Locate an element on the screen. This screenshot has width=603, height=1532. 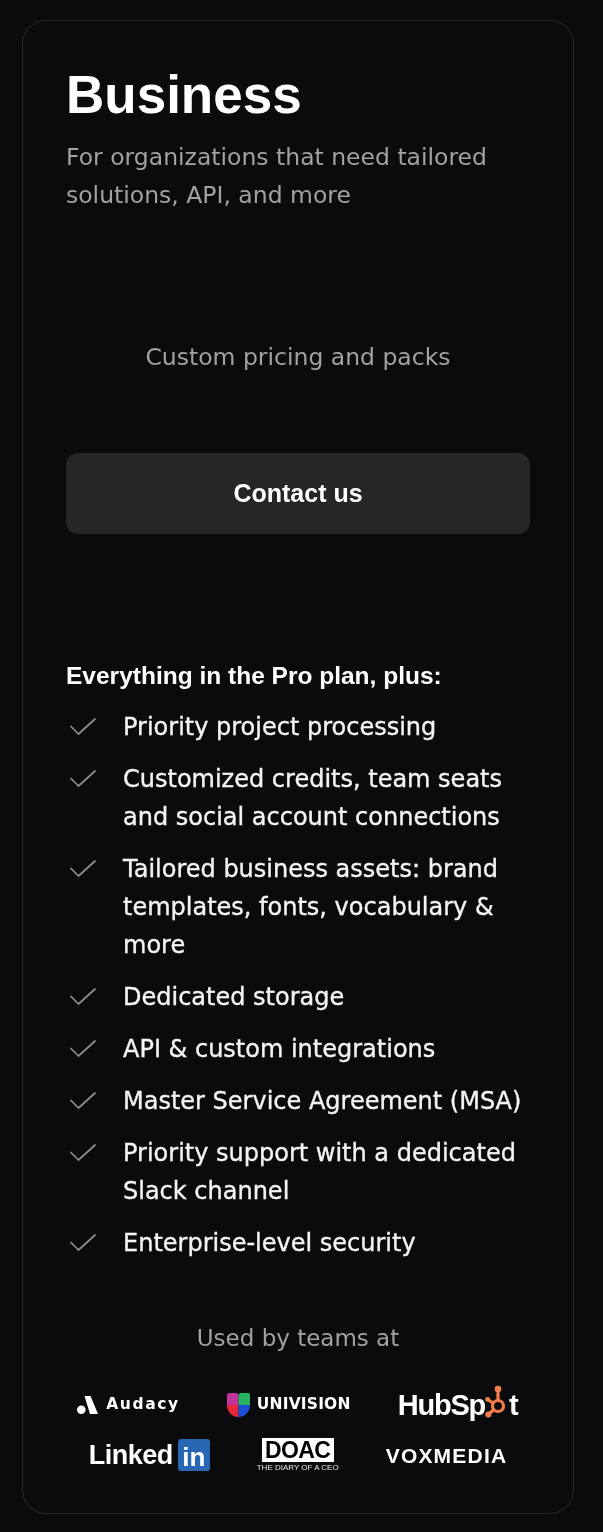
feature-text: API & custom integrations is located at coordinates (280, 1049).